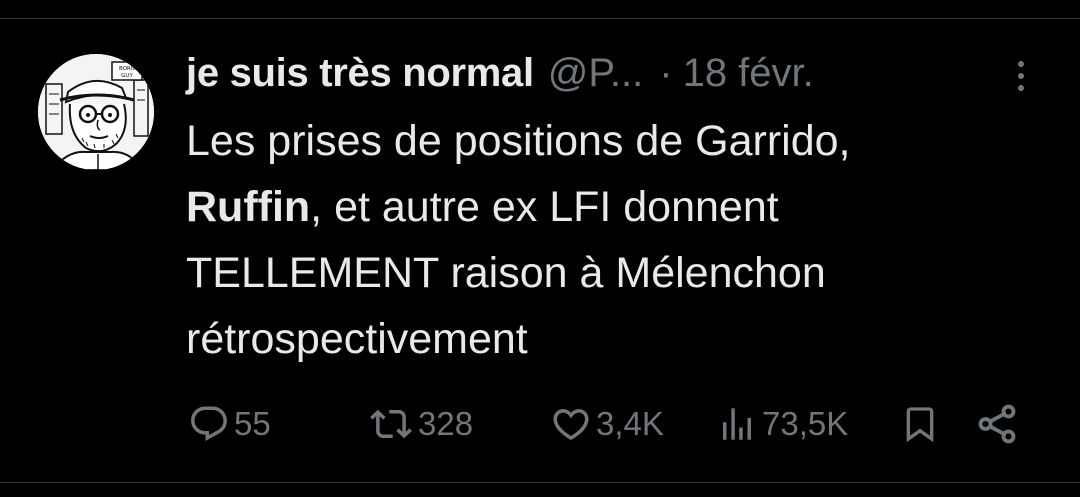 The height and width of the screenshot is (497, 1080). Describe the element at coordinates (518, 141) in the screenshot. I see `tweet-text-line-1: Les prises de positions de Garrido,` at that location.